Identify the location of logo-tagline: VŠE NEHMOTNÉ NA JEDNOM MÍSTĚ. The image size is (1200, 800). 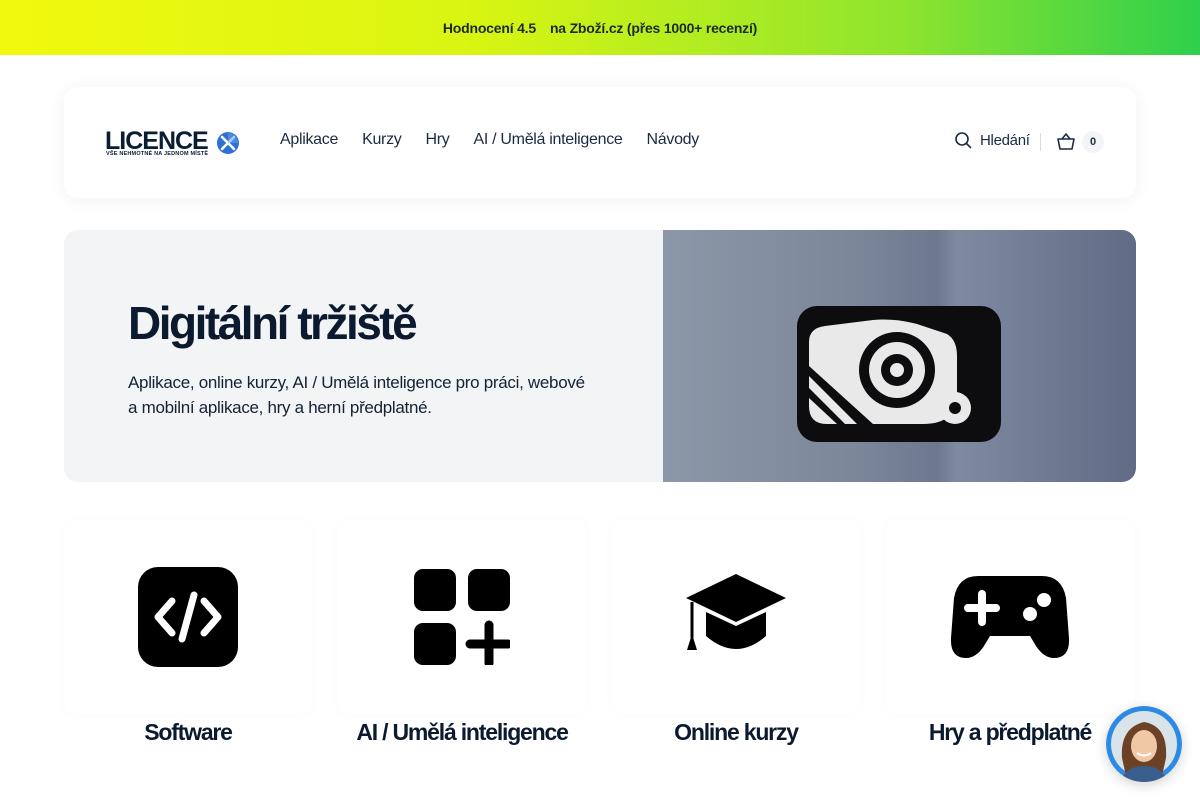
(157, 154).